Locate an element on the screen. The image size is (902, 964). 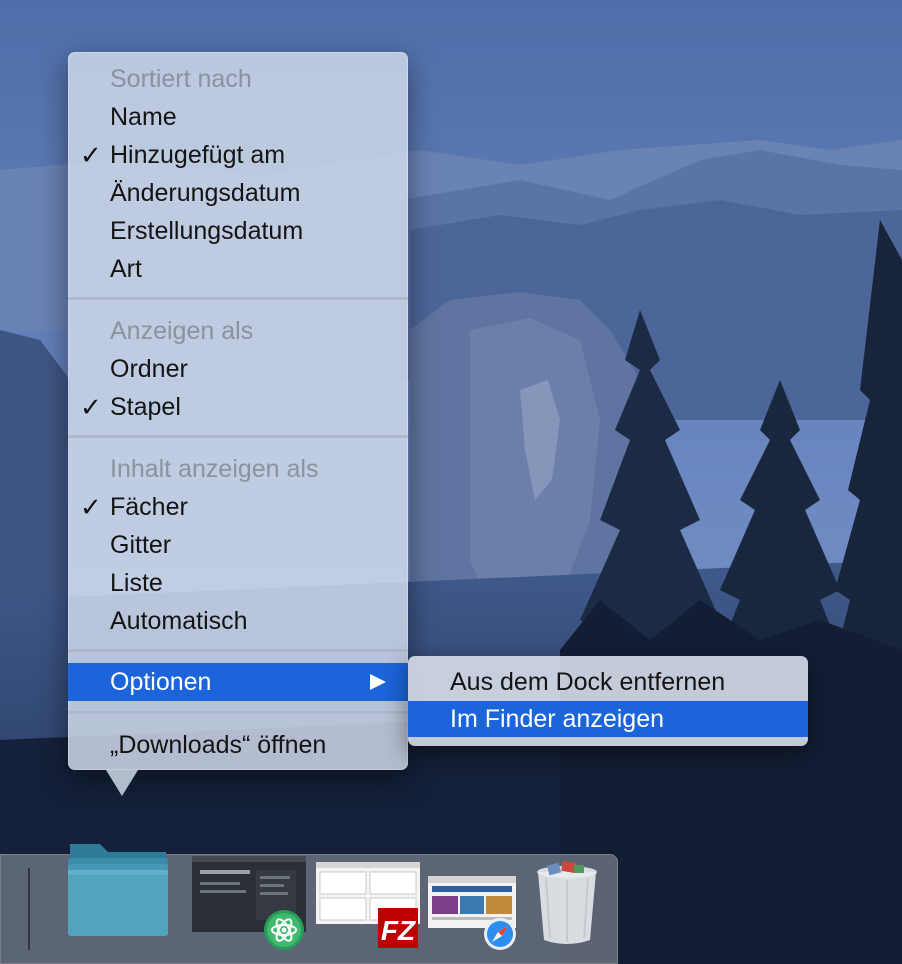
folder-icon is located at coordinates (118, 890).